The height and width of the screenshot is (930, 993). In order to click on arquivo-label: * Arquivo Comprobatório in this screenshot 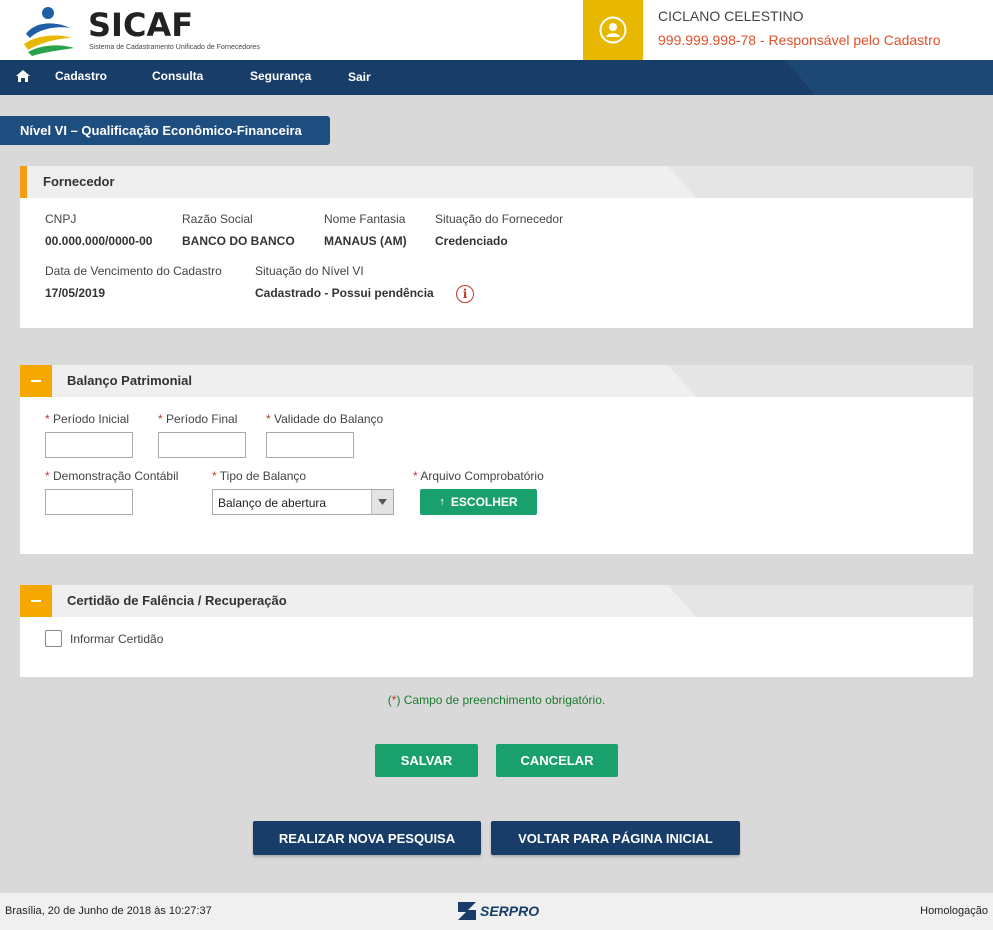, I will do `click(478, 476)`.